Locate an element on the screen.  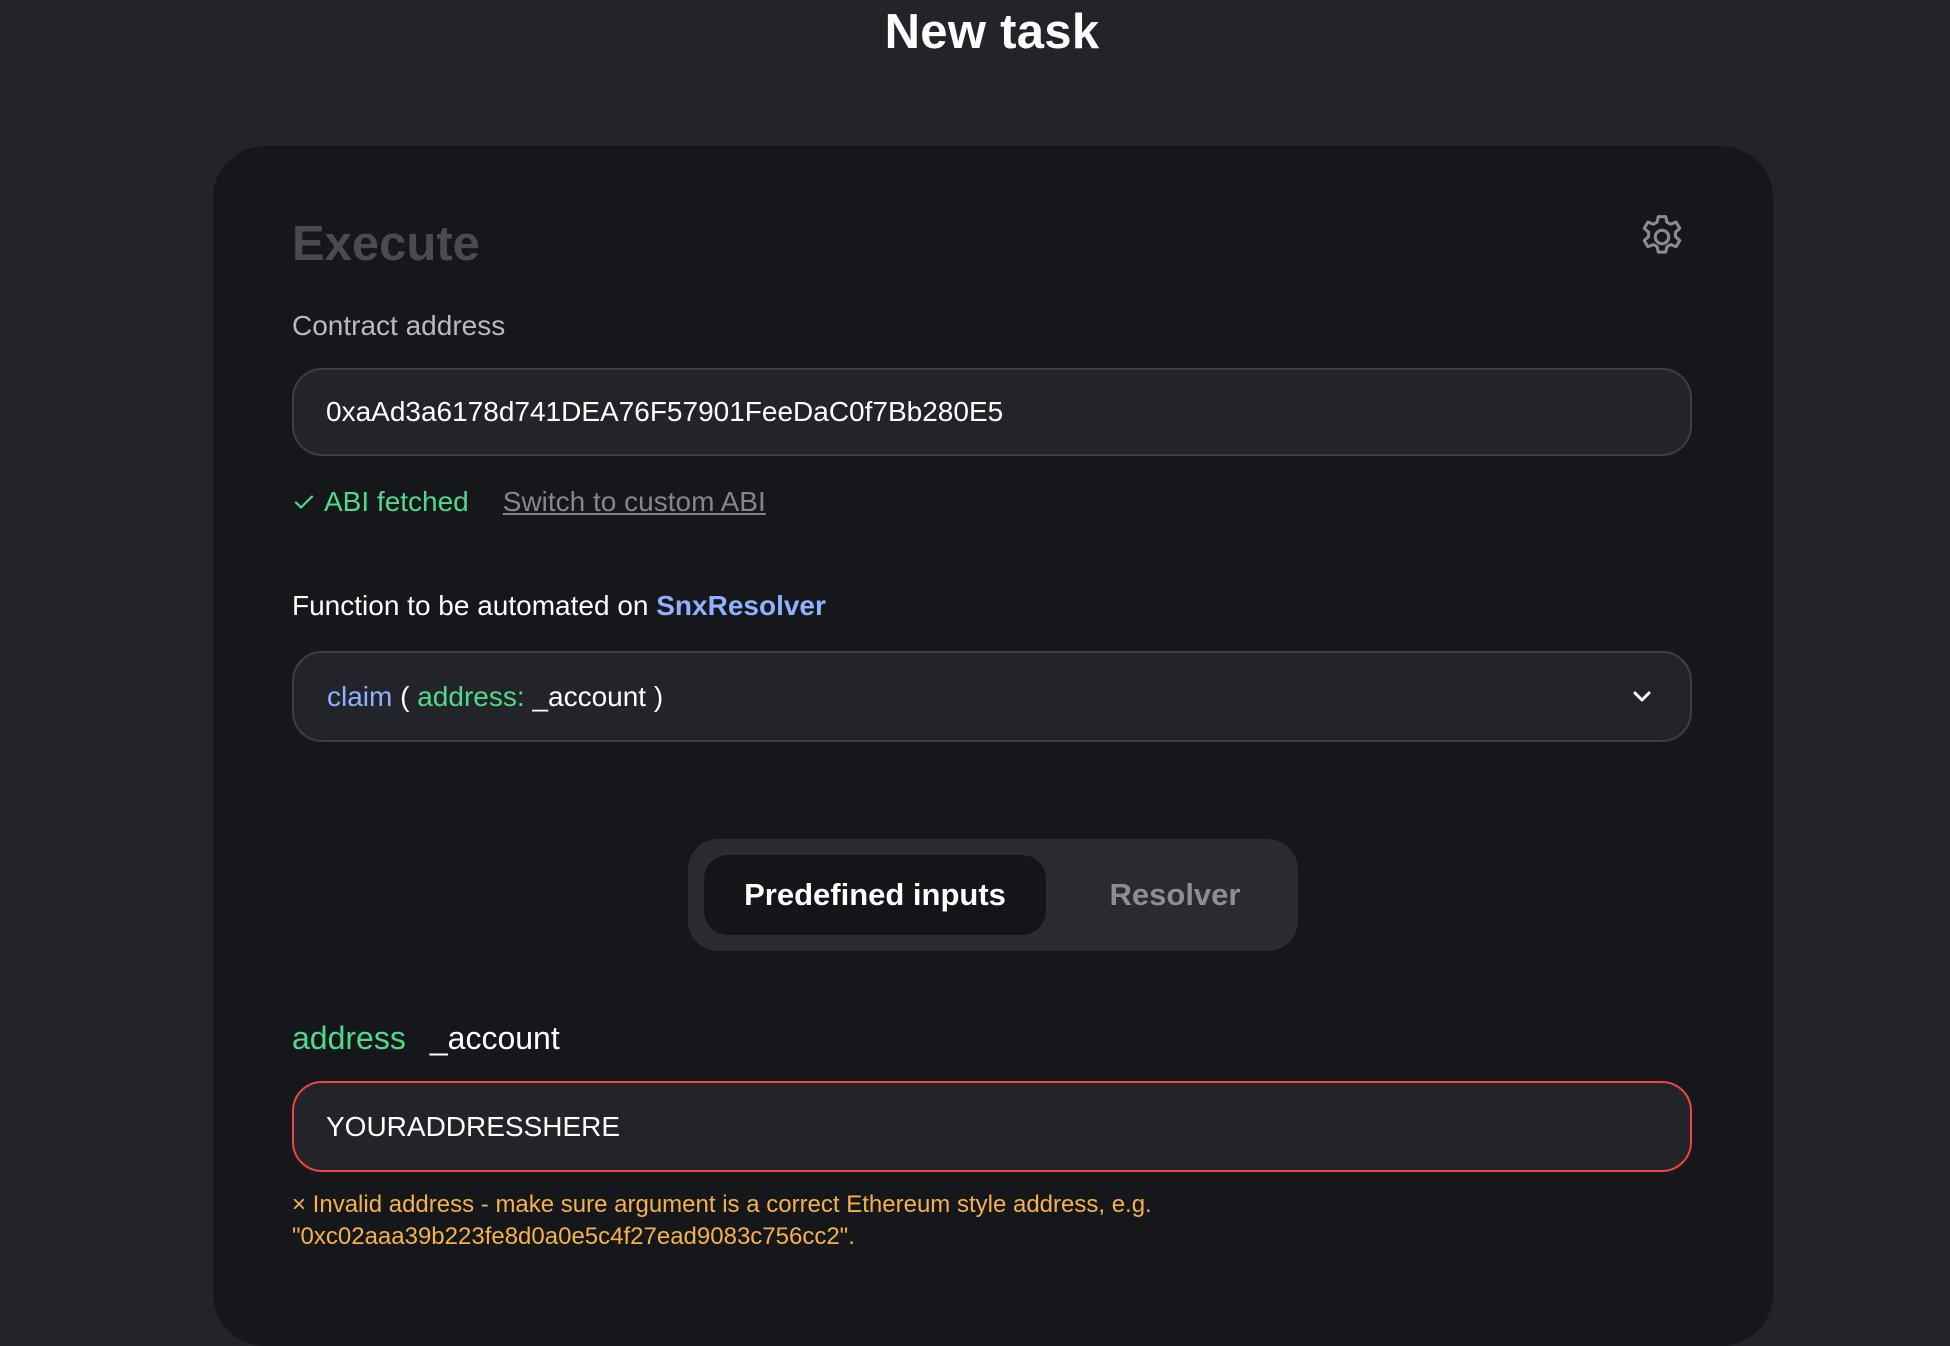
input-mode-toggle: Predefined inputs Resolver is located at coordinates (993, 895).